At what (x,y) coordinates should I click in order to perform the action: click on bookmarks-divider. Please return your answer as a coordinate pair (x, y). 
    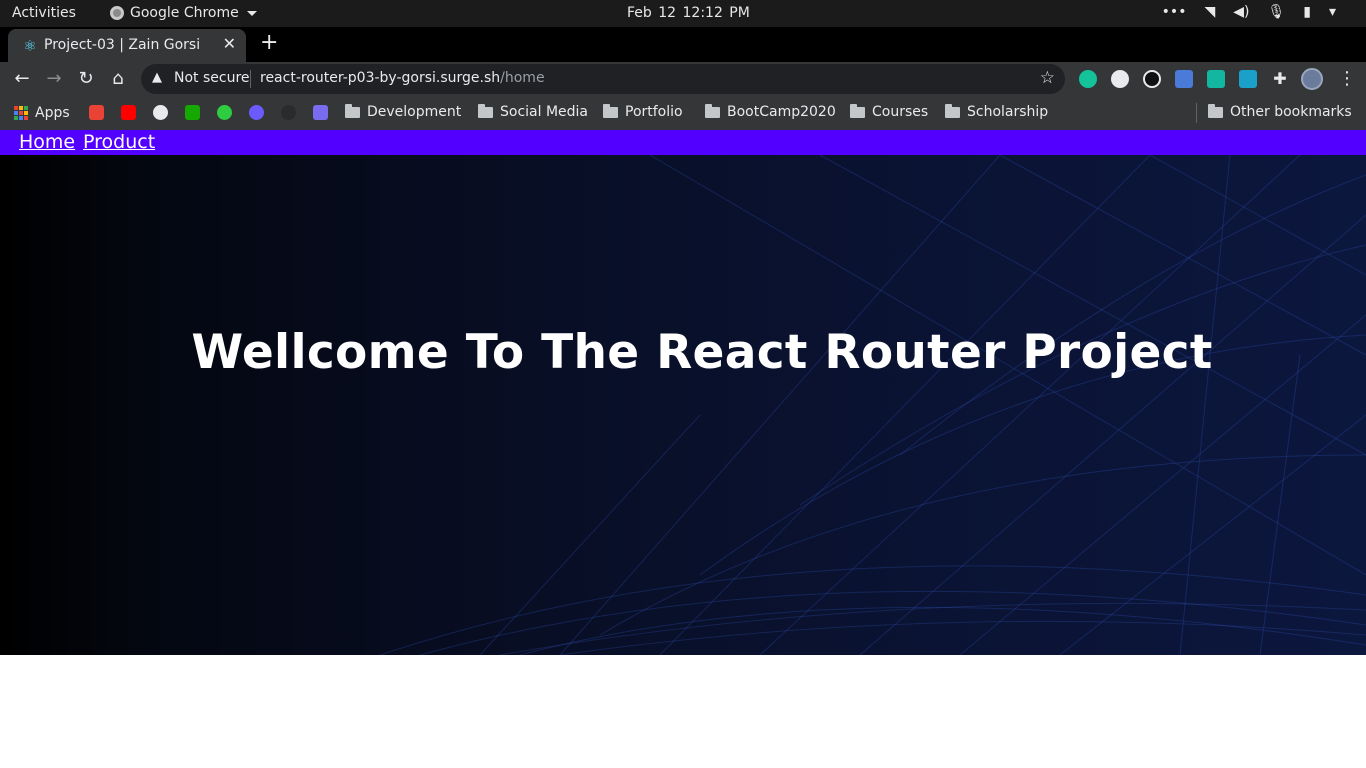
    Looking at the image, I should click on (1196, 113).